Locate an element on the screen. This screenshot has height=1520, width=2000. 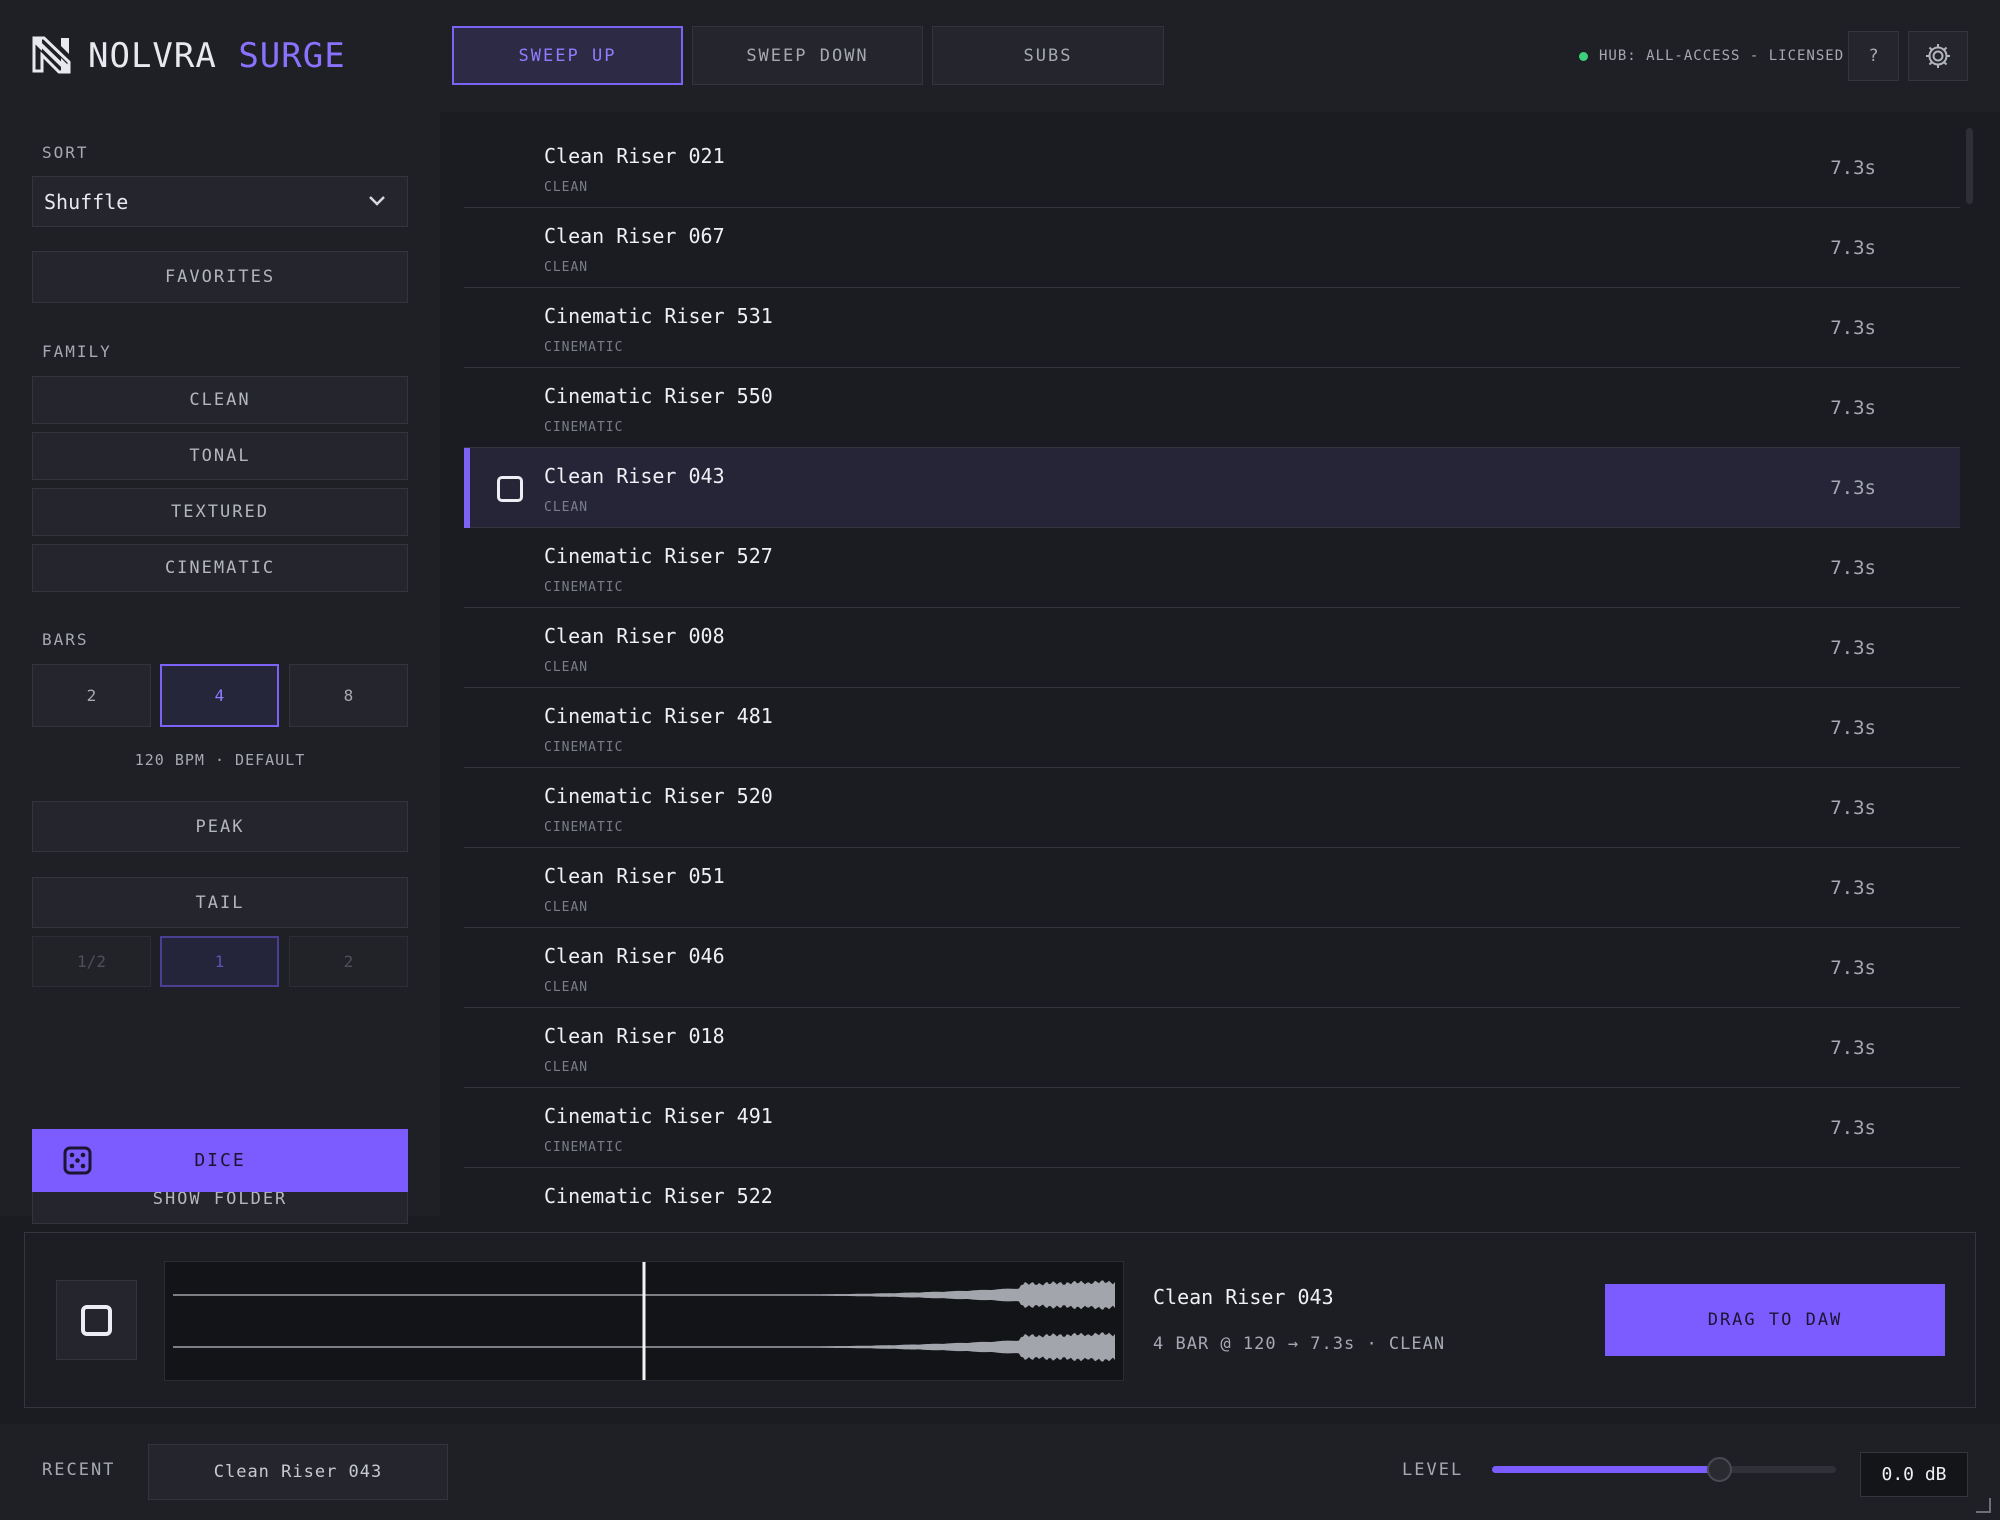
settings-button is located at coordinates (1938, 56).